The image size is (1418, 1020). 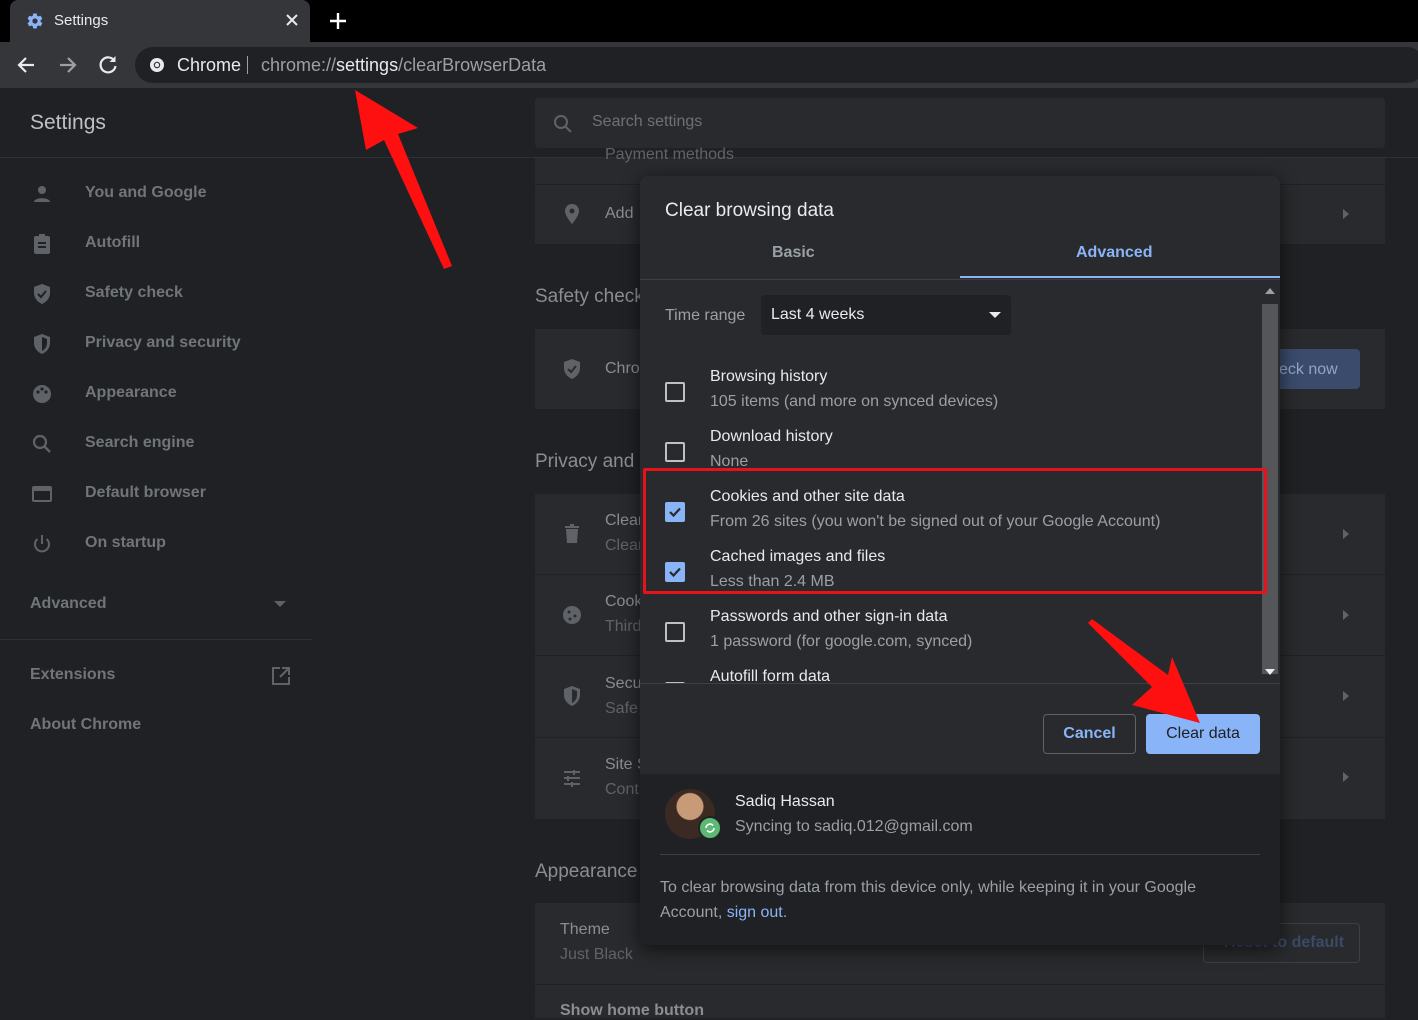 I want to click on sidebar-item-label: On startup, so click(x=125, y=542).